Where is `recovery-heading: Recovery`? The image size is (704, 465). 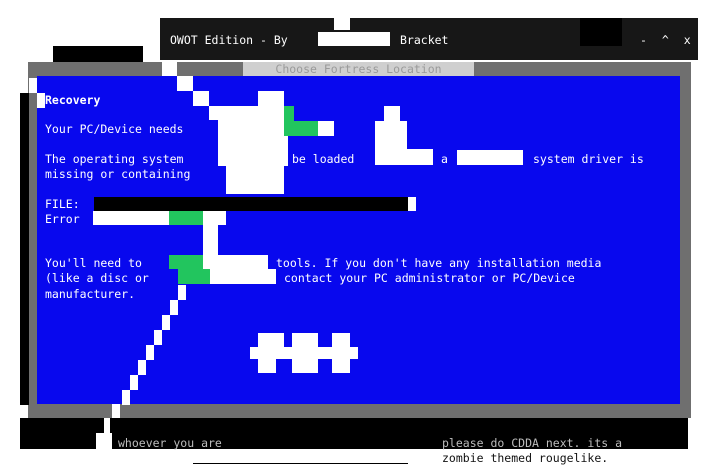 recovery-heading: Recovery is located at coordinates (73, 100).